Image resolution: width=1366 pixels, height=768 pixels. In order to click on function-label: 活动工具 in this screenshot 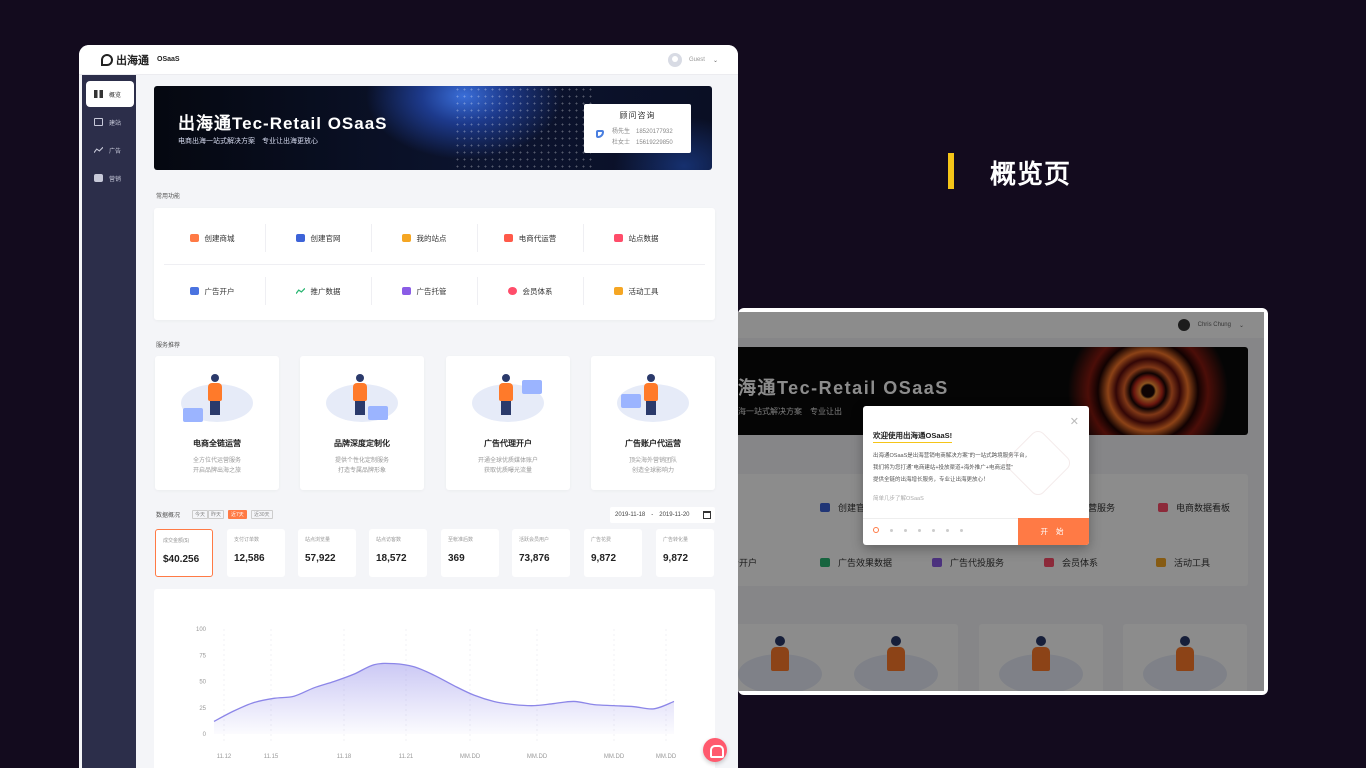, I will do `click(643, 291)`.